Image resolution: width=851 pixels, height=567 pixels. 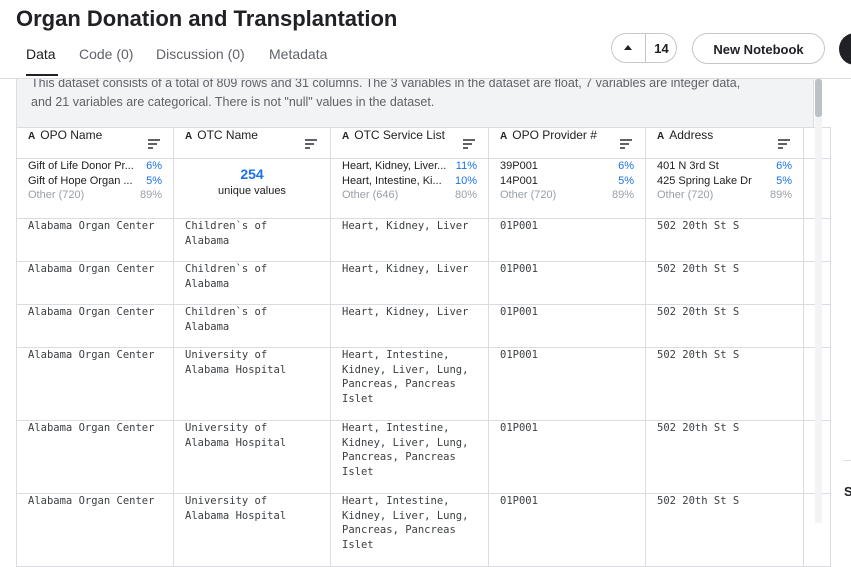 What do you see at coordinates (252, 143) in the screenshot?
I see `column-header-otc-name: A OTC Name` at bounding box center [252, 143].